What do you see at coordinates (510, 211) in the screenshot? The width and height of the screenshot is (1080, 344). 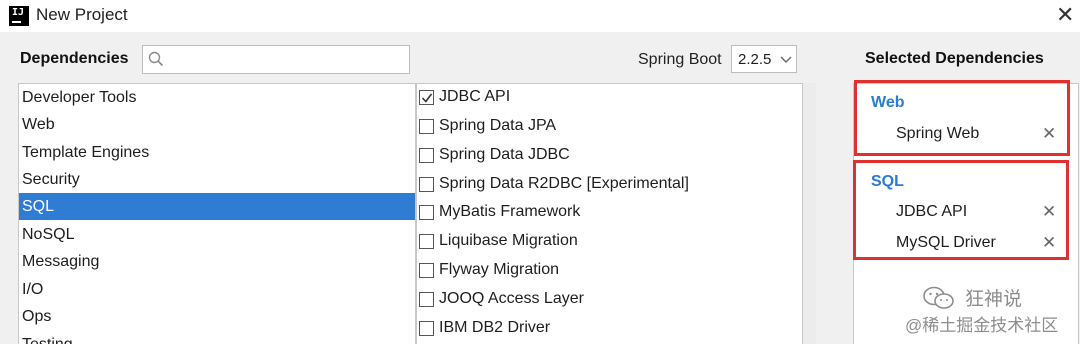 I see `dependency-label: MyBatis Framework` at bounding box center [510, 211].